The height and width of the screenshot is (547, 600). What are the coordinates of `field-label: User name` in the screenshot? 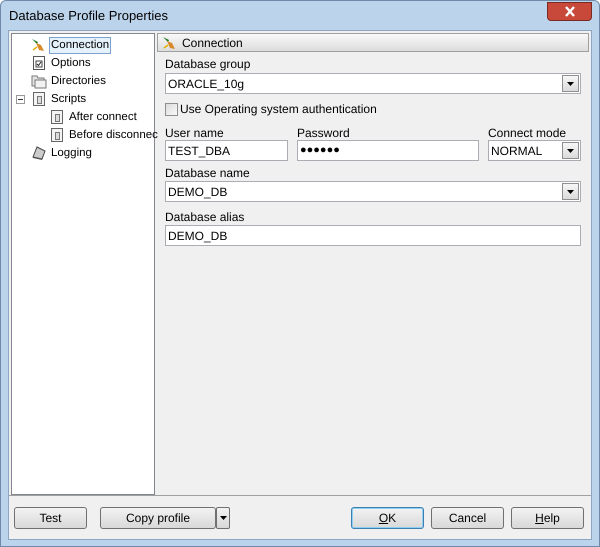 It's located at (195, 132).